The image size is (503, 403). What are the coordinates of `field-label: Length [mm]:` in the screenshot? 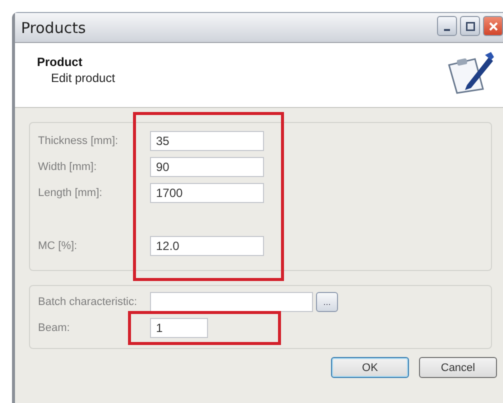 It's located at (71, 193).